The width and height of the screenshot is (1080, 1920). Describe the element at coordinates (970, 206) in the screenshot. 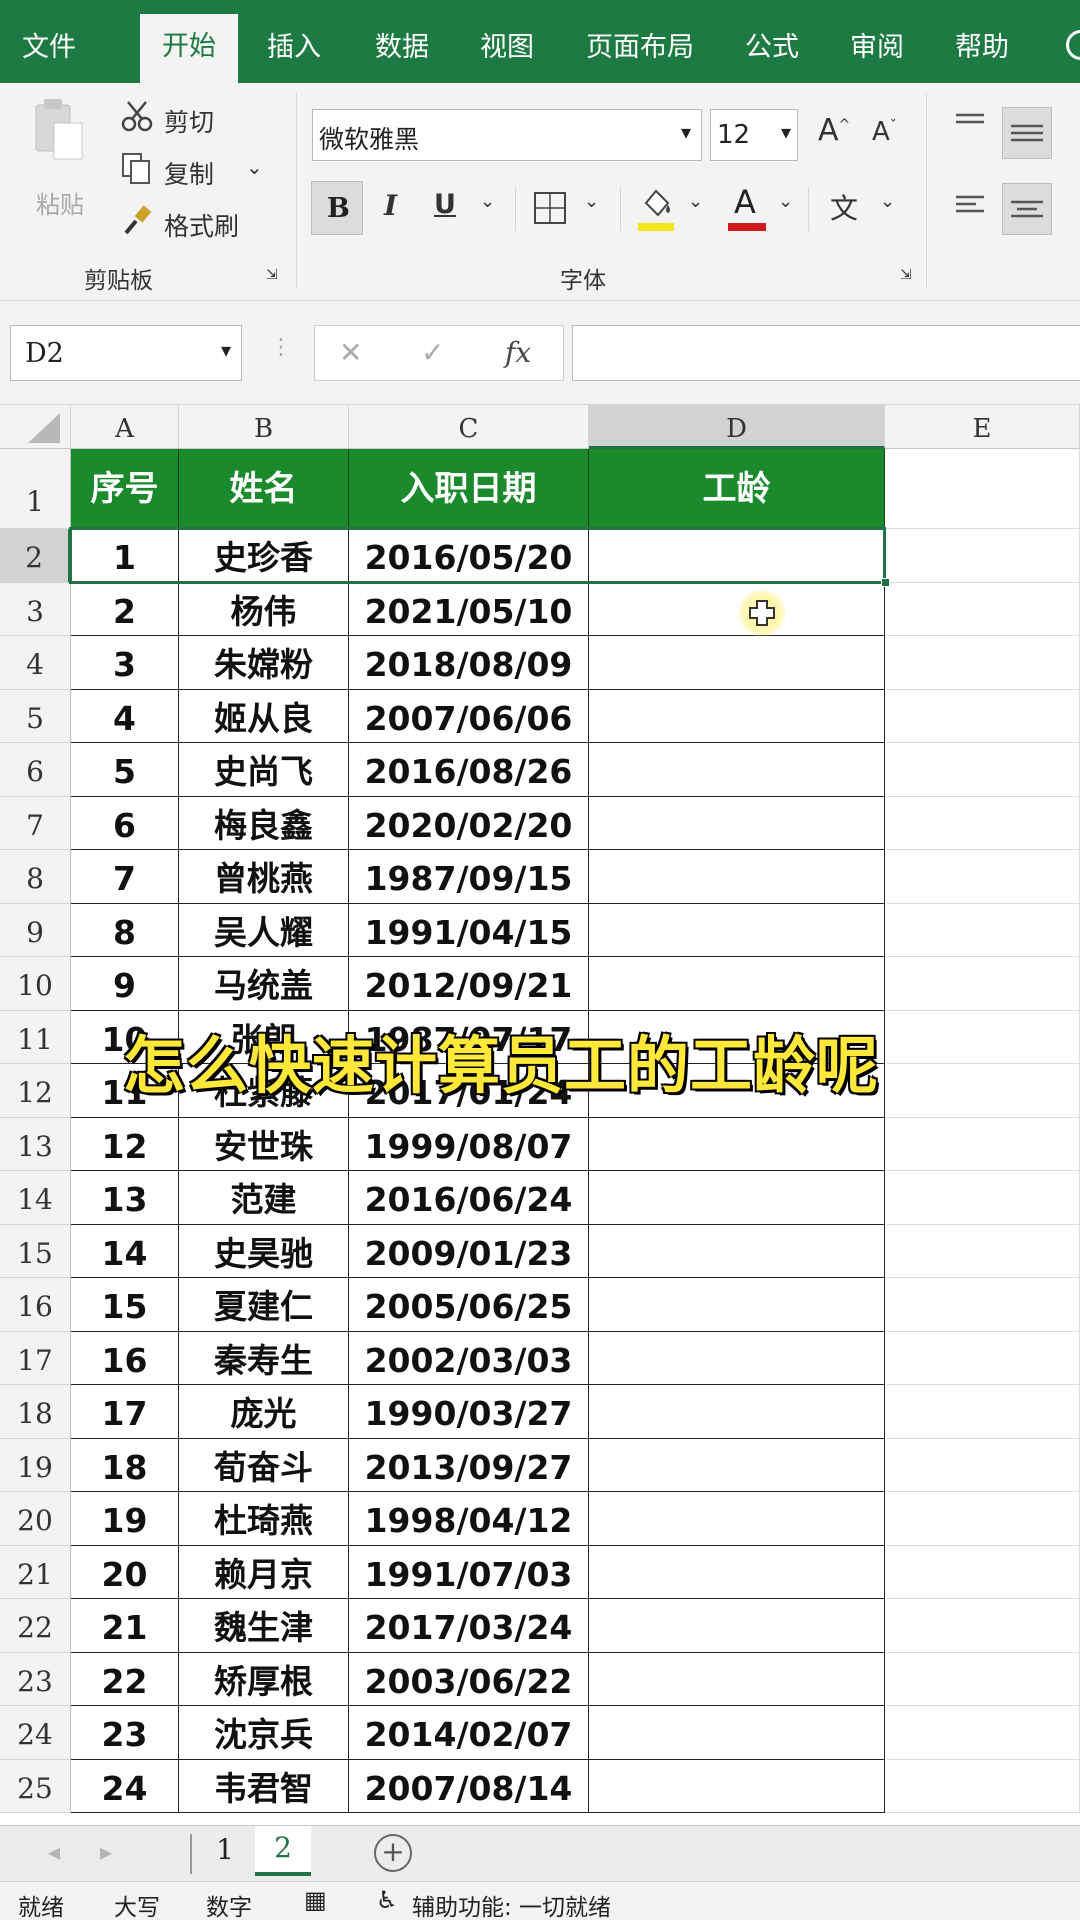

I see `align-left-icon` at that location.